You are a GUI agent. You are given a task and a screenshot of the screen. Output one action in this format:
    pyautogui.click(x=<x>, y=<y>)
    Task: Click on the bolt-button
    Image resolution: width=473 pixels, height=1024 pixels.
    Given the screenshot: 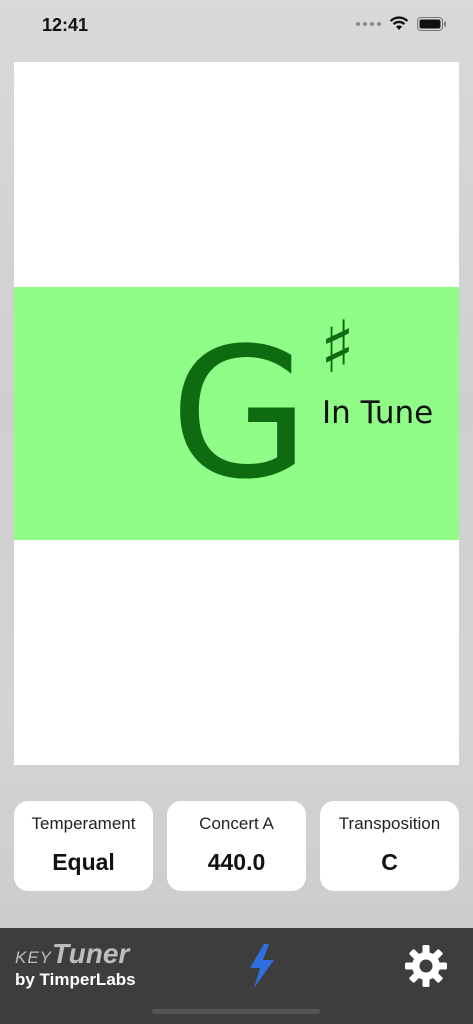 What is the action you would take?
    pyautogui.click(x=262, y=966)
    